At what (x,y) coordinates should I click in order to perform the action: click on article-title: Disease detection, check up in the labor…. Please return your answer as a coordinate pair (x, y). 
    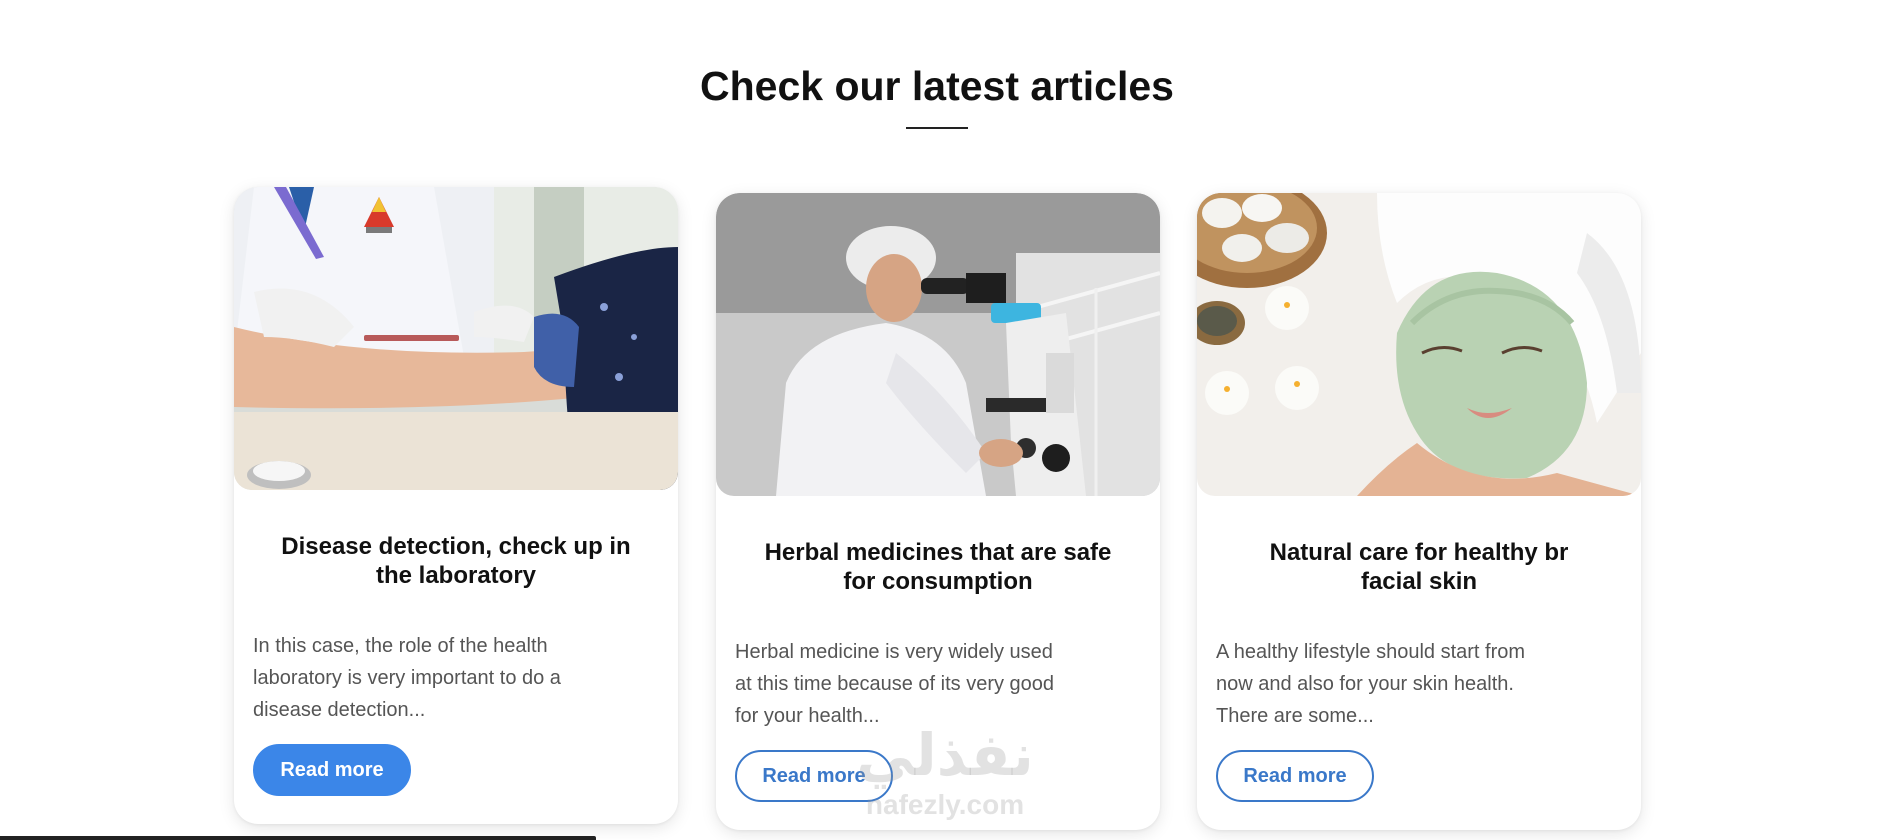
    Looking at the image, I should click on (456, 561).